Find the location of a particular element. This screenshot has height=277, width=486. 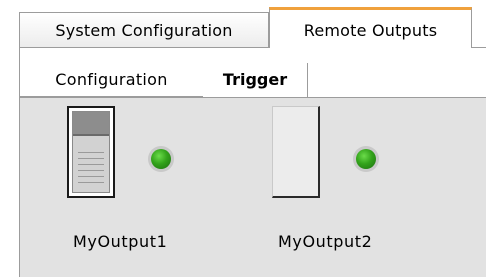

tab-configuration: Configuration is located at coordinates (111, 80).